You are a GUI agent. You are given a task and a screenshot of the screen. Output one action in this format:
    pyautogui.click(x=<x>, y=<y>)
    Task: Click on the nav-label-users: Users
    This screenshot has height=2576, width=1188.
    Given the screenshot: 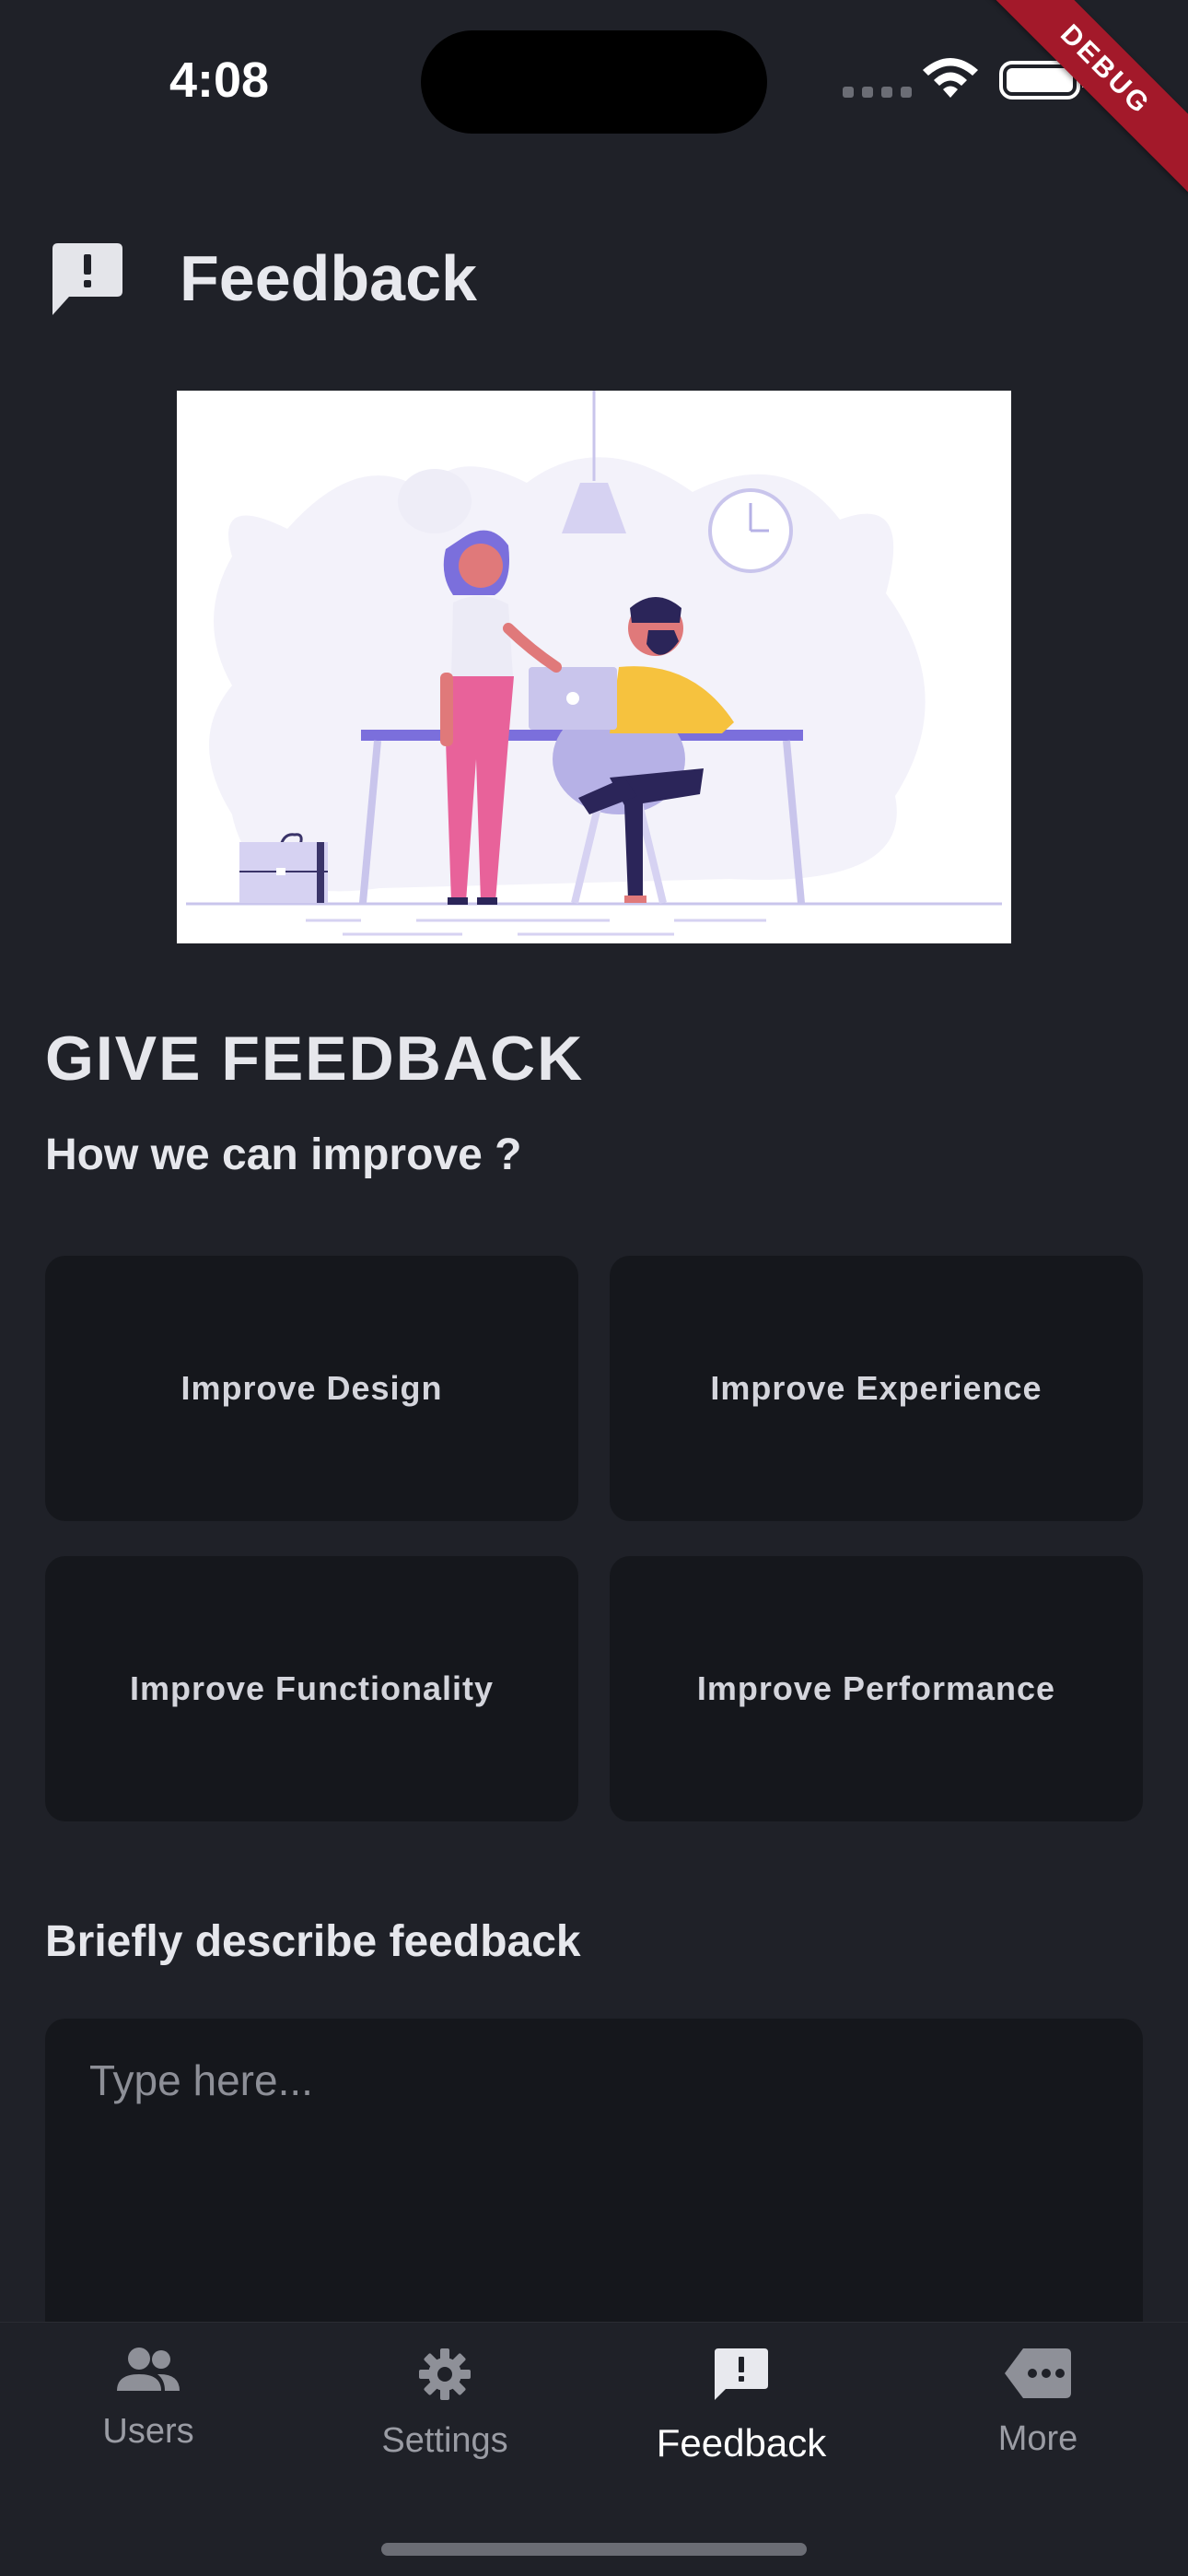 What is the action you would take?
    pyautogui.click(x=148, y=2431)
    